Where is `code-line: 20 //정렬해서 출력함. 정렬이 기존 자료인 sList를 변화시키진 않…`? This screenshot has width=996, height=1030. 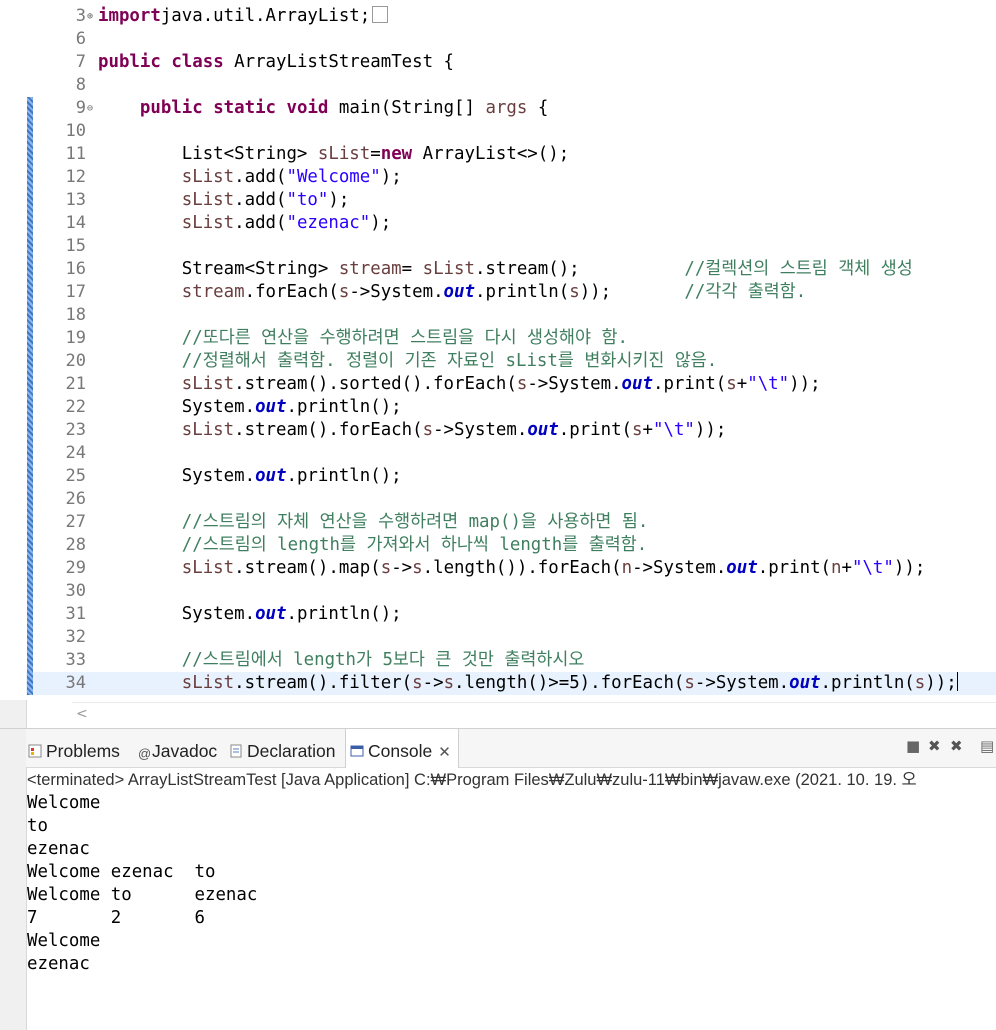
code-line: 20 //정렬해서 출력함. 정렬이 기존 자료인 sList를 변화시키진 않… is located at coordinates (511, 361).